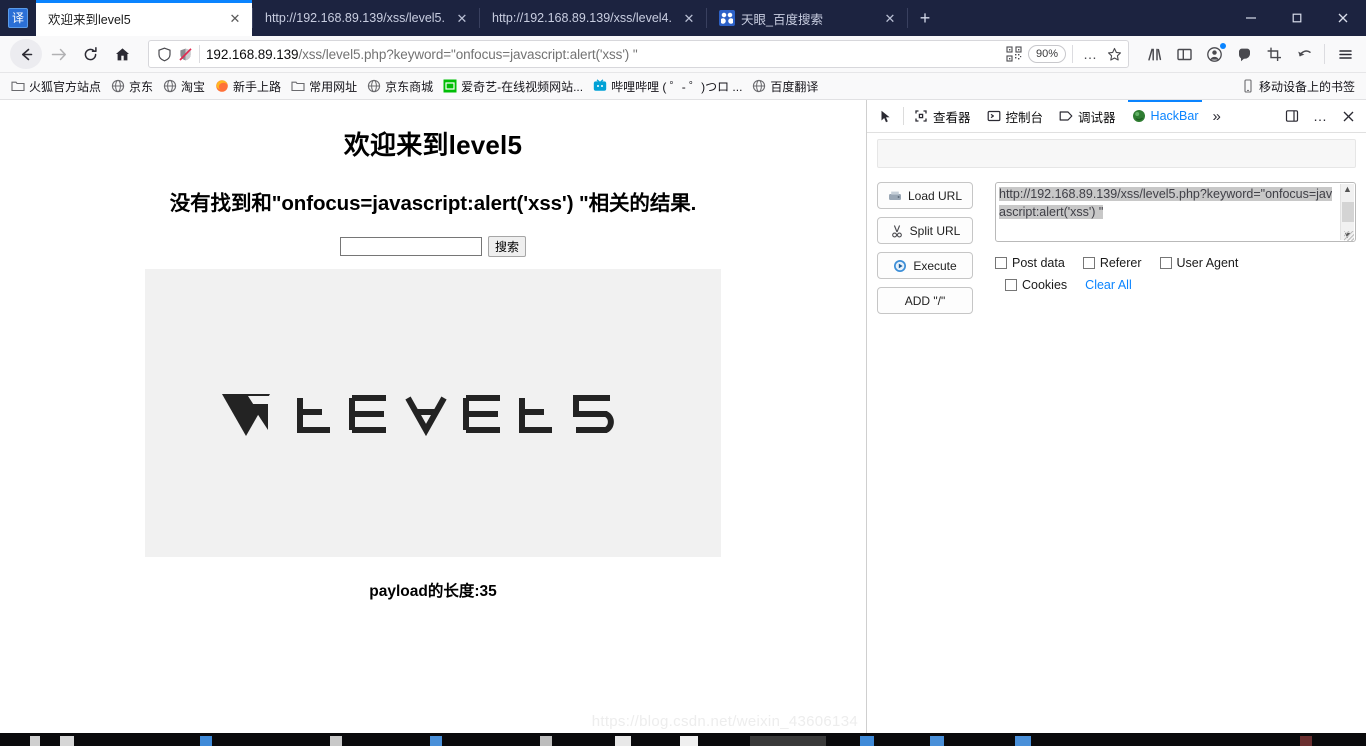 Image resolution: width=1366 pixels, height=746 pixels. I want to click on forward-button, so click(58, 54).